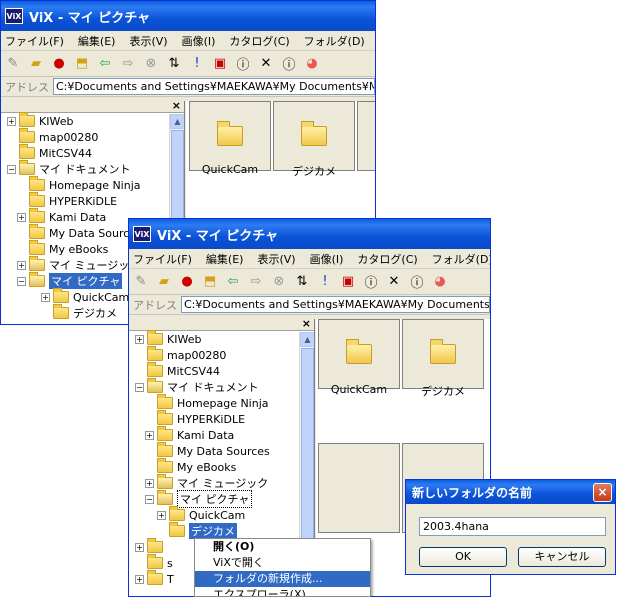 The image size is (619, 597). I want to click on ok-button: OK, so click(463, 557).